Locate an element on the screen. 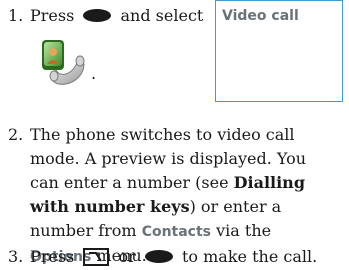 This screenshot has height=270, width=349. step-number: 2. is located at coordinates (16, 134).